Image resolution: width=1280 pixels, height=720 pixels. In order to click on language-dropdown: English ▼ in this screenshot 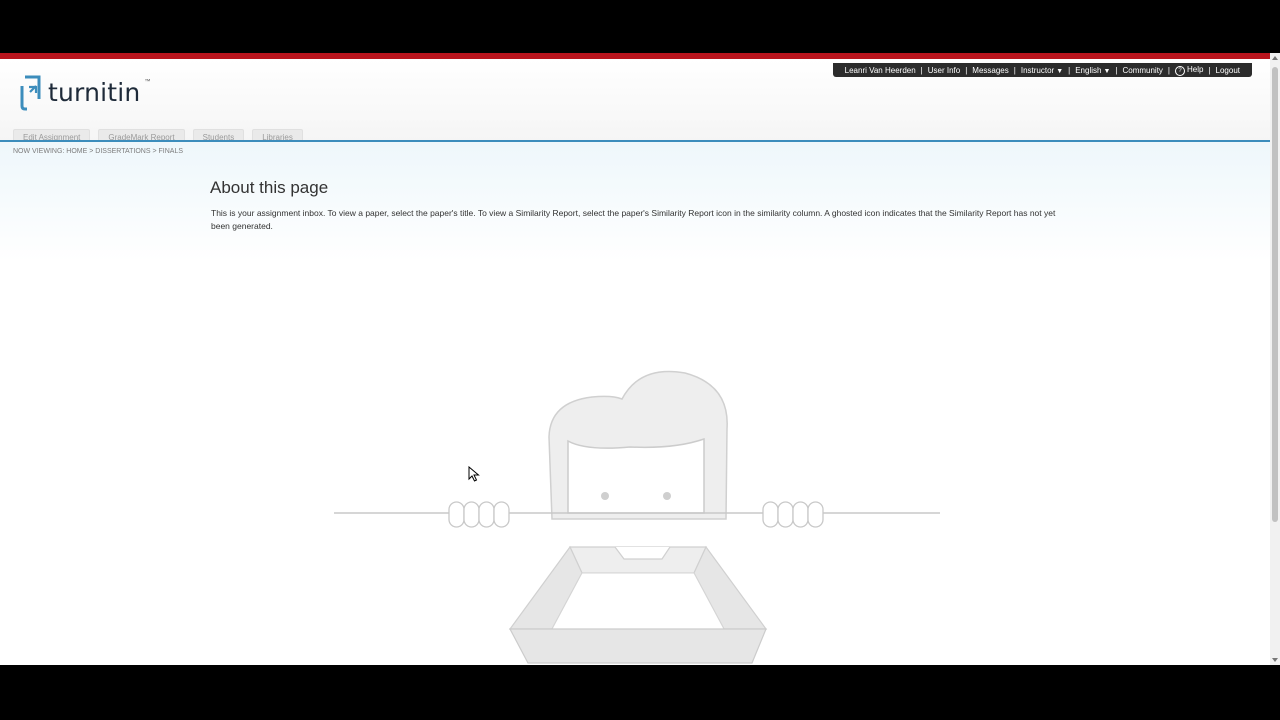, I will do `click(1092, 70)`.